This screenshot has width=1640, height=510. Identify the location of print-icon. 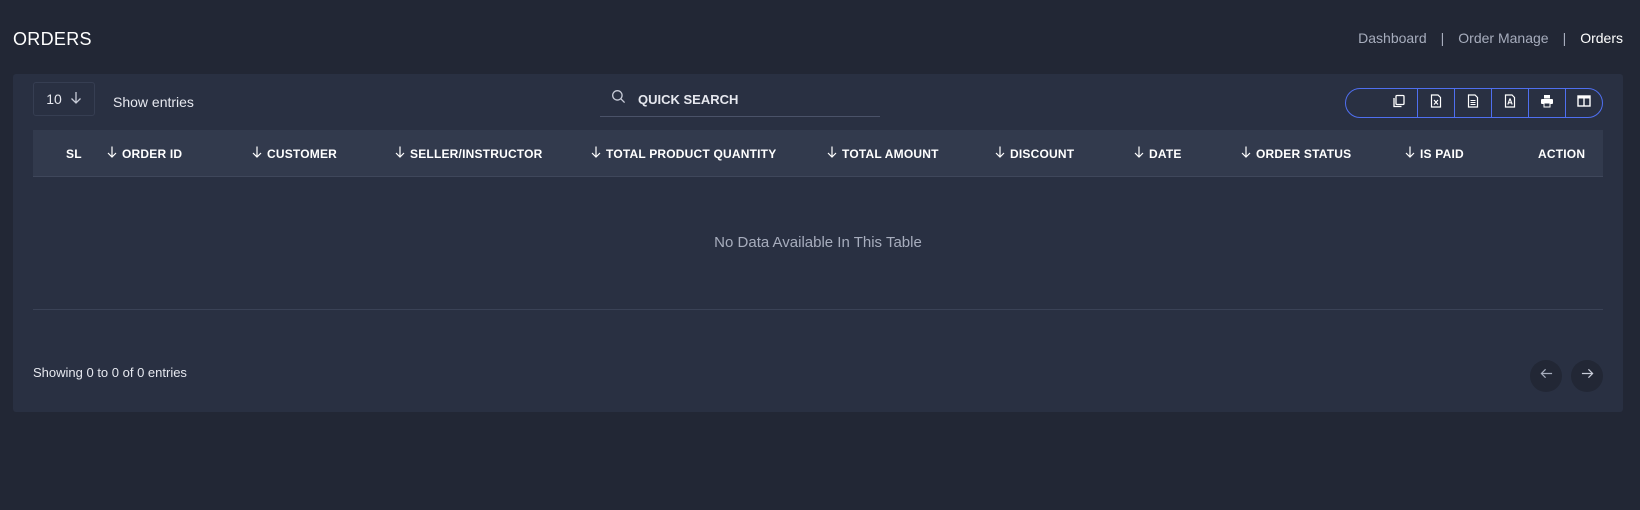
(1547, 103).